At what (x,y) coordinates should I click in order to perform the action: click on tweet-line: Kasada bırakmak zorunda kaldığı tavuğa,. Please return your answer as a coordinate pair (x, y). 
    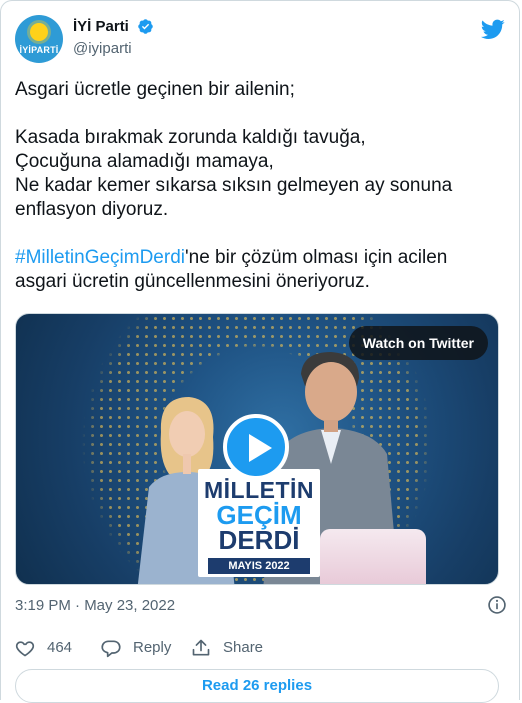
    Looking at the image, I should click on (190, 137).